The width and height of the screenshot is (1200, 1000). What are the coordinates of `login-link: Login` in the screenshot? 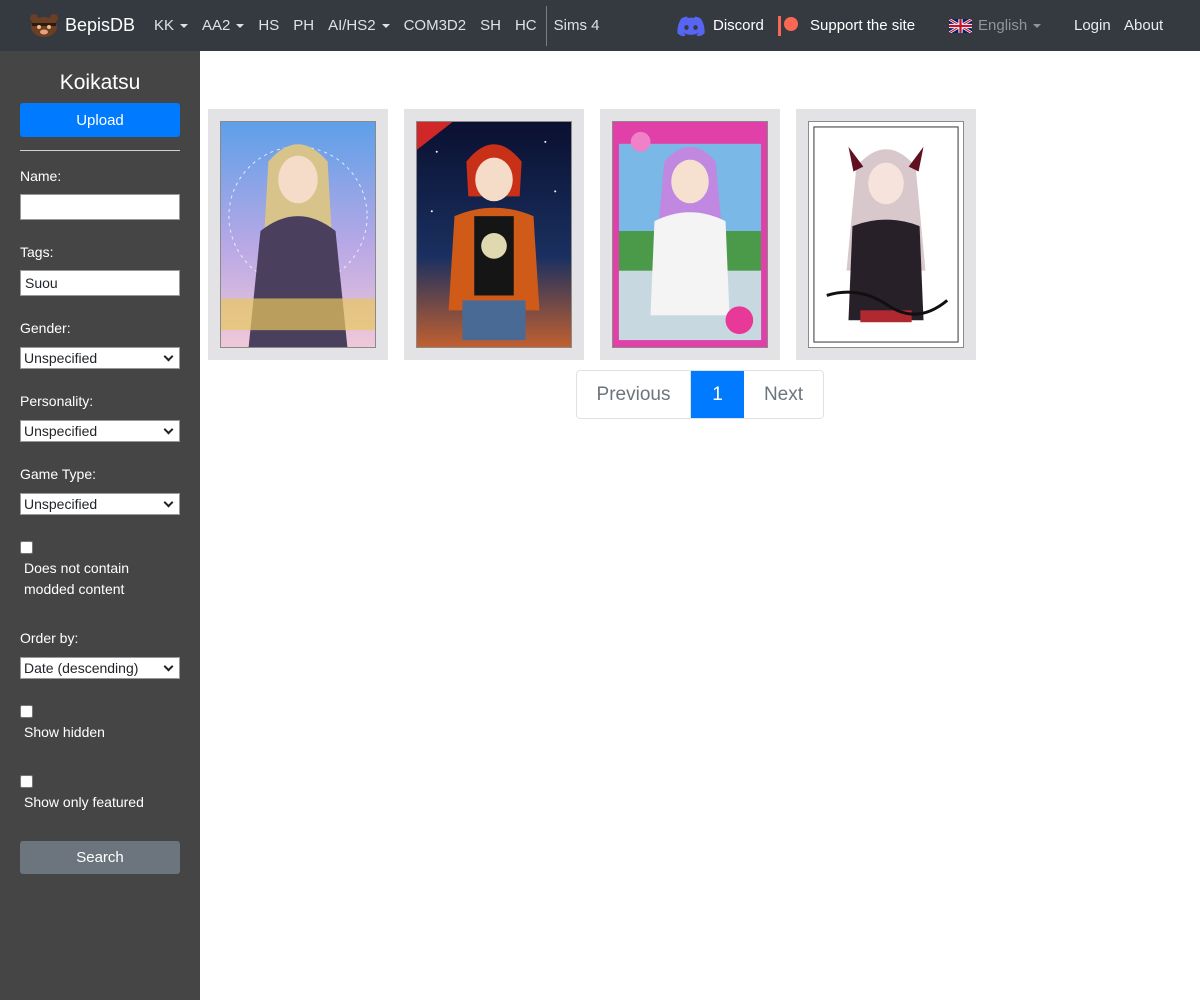 It's located at (1092, 25).